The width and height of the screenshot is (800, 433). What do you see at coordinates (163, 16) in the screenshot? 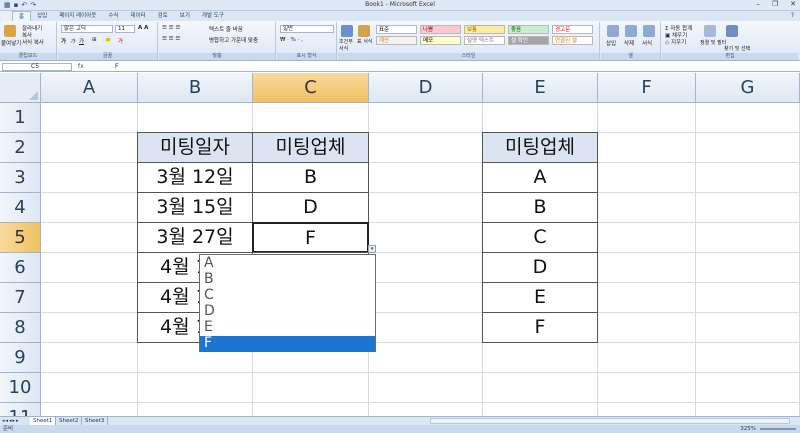
I see `tab-review: 검토` at bounding box center [163, 16].